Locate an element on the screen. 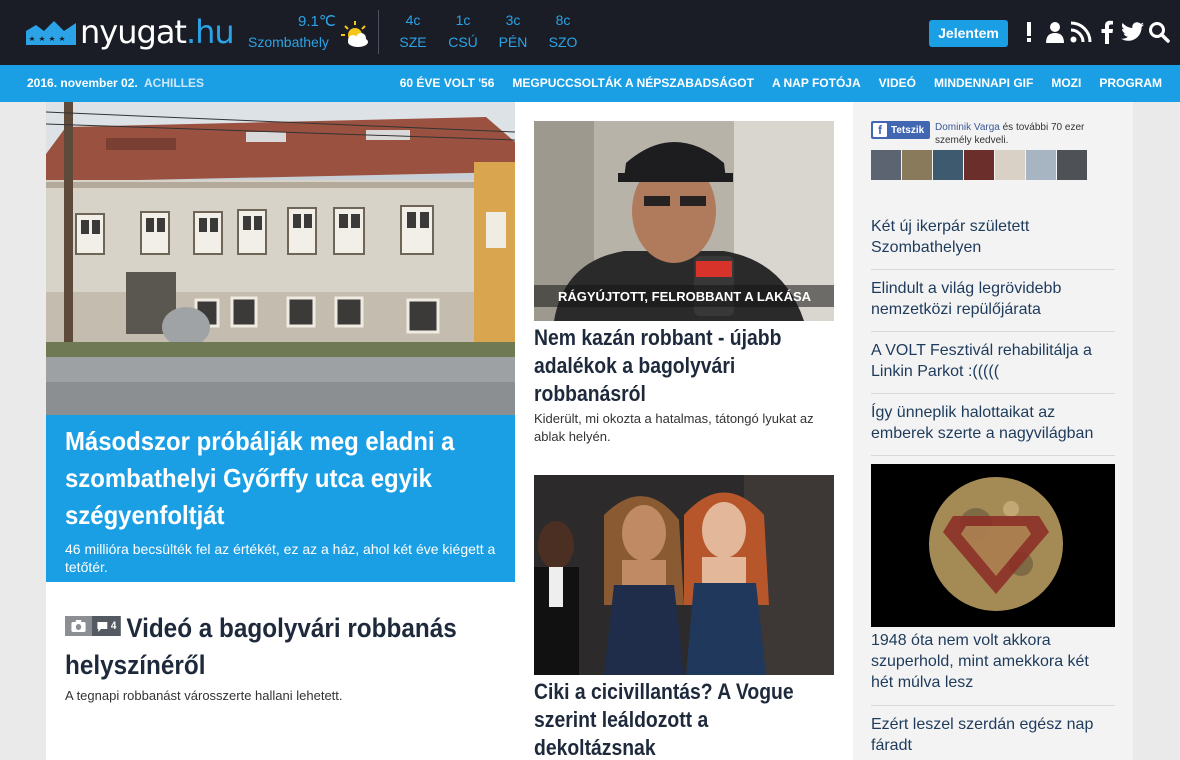 This screenshot has height=760, width=1180. nav-link-nepszabadsag: MEGPUCCSOLTÁK A NÉPSZABADSÁGOT is located at coordinates (633, 83).